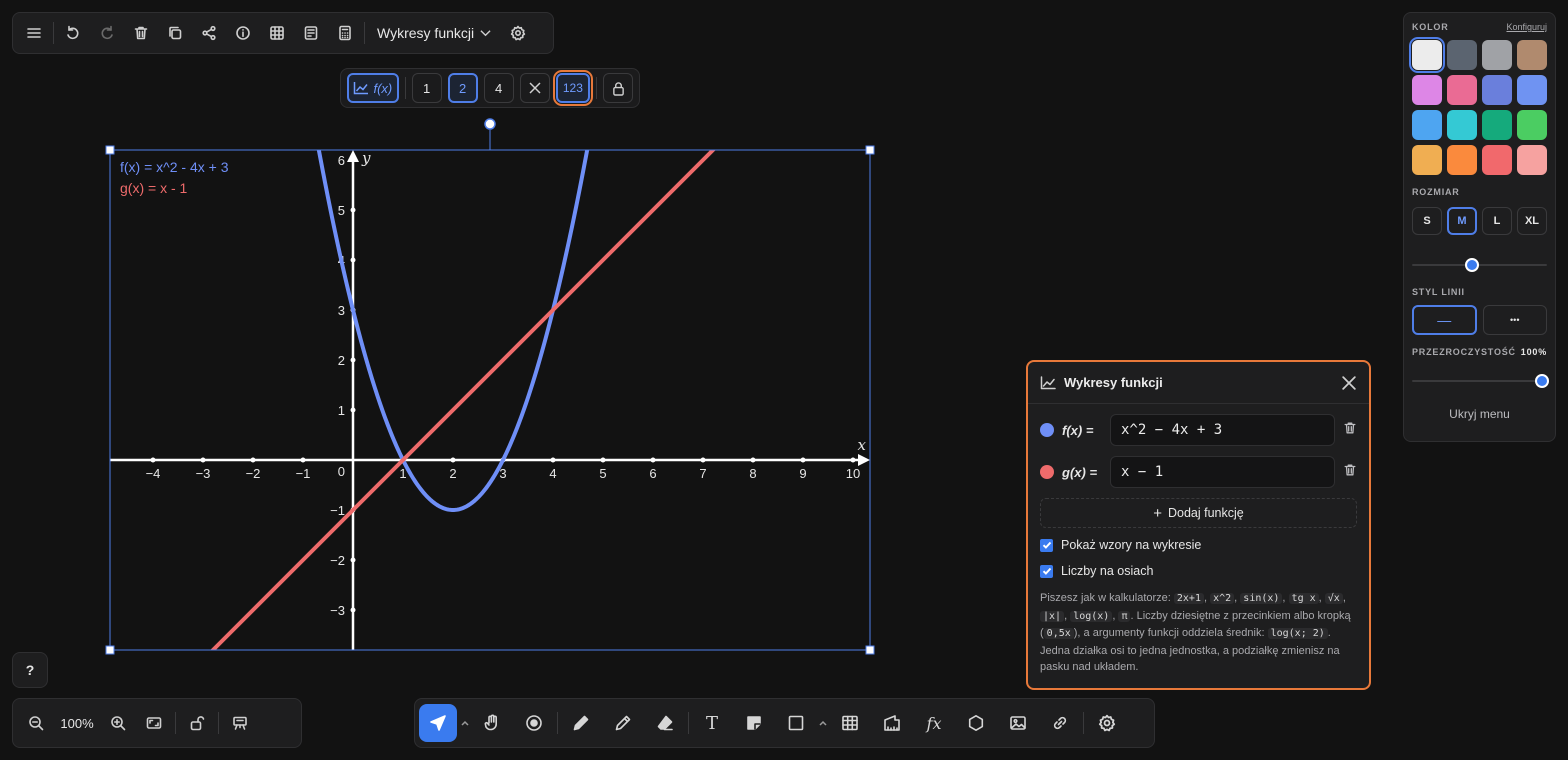 This screenshot has width=1568, height=760. Describe the element at coordinates (209, 33) in the screenshot. I see `share-icon` at that location.